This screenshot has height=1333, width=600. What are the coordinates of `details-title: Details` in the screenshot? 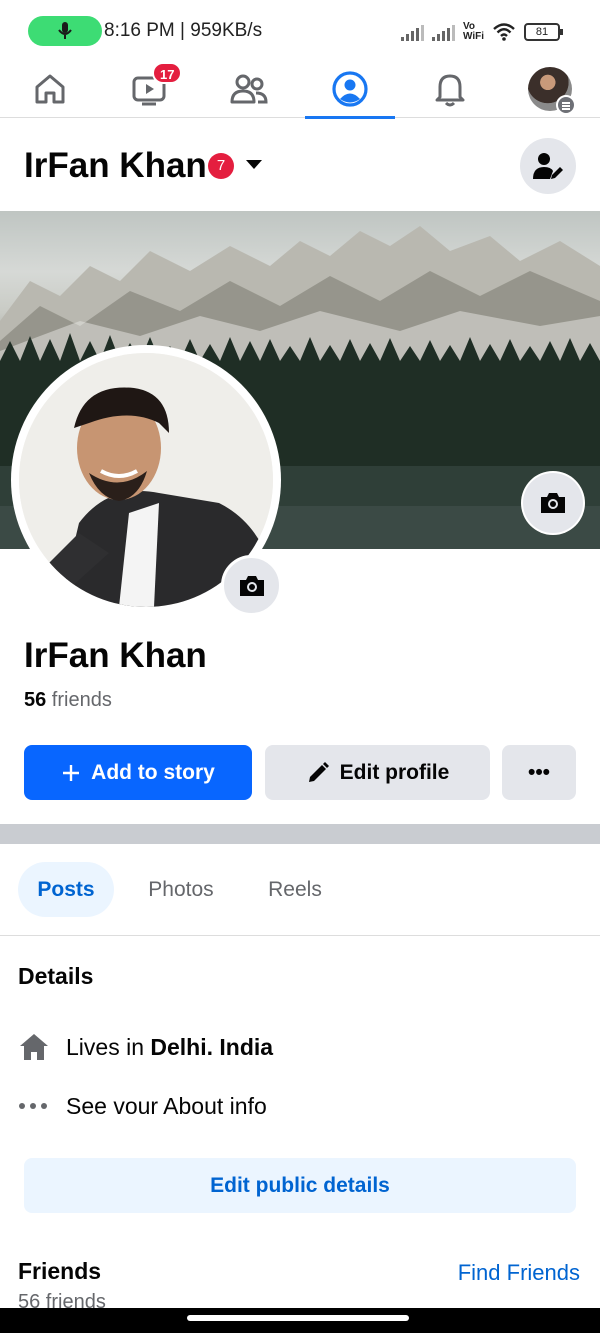 It's located at (56, 976).